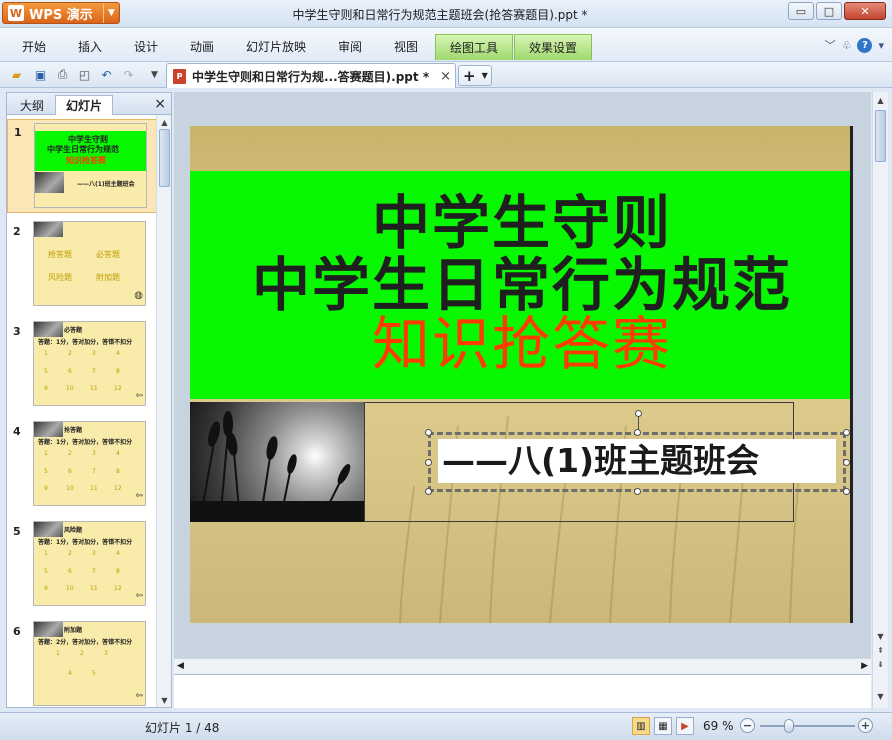 The width and height of the screenshot is (892, 740). I want to click on help-dropdown-icon: ▾, so click(881, 45).